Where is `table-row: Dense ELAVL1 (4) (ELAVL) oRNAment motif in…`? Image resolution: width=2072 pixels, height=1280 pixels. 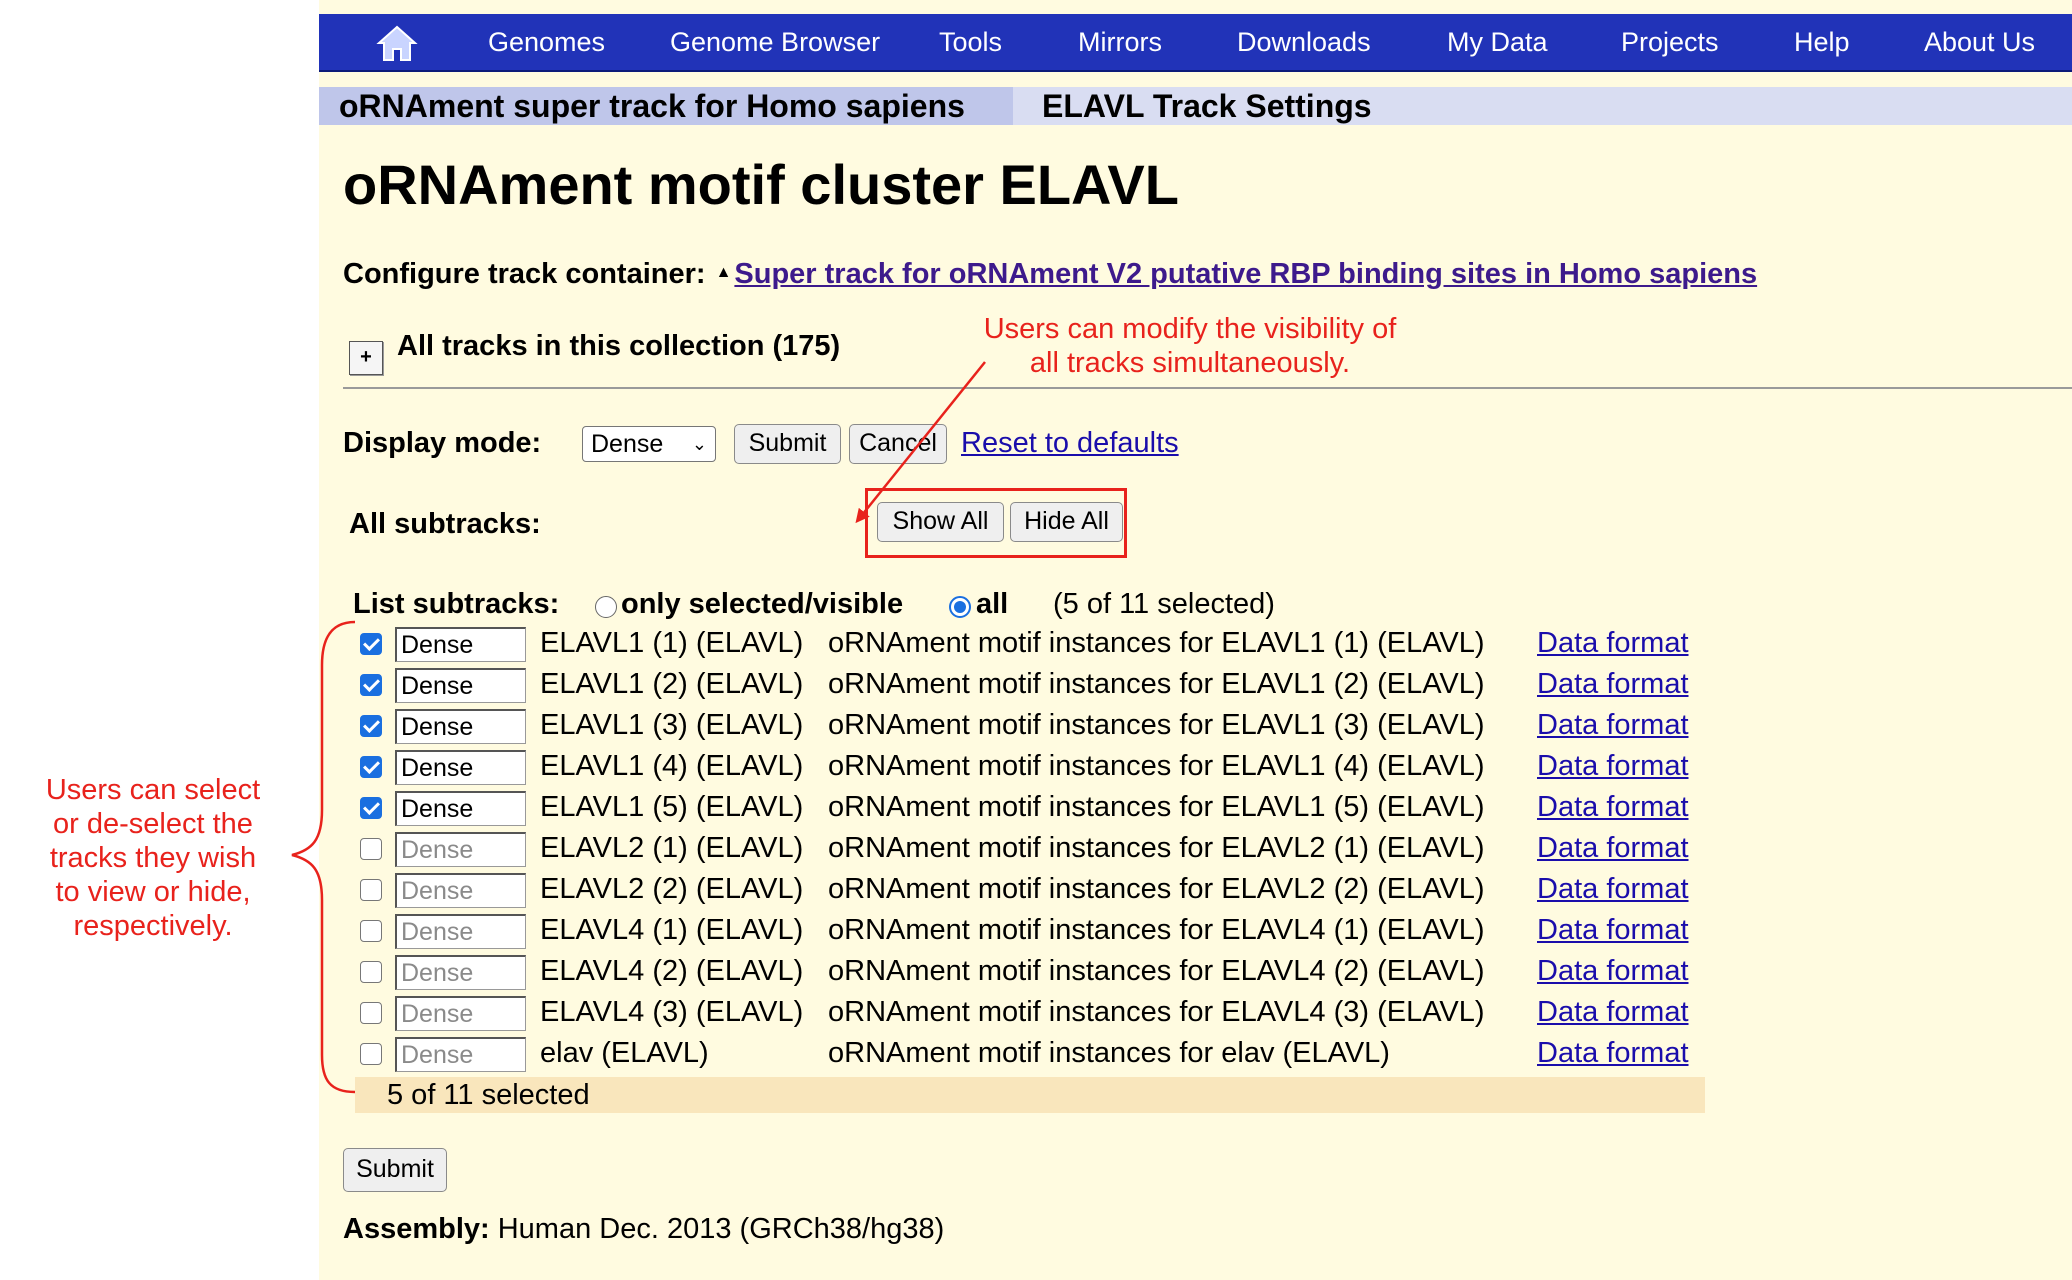 table-row: Dense ELAVL1 (4) (ELAVL) oRNAment motif in… is located at coordinates (1195, 767).